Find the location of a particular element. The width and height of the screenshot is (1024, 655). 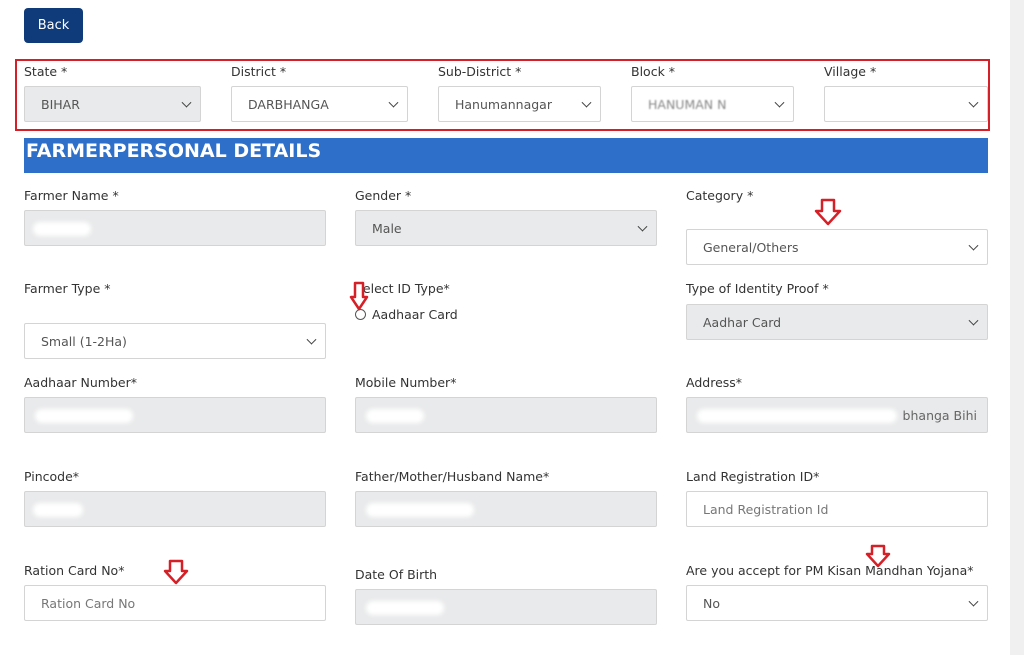

mobile-number-label: Mobile Number* is located at coordinates (406, 382).